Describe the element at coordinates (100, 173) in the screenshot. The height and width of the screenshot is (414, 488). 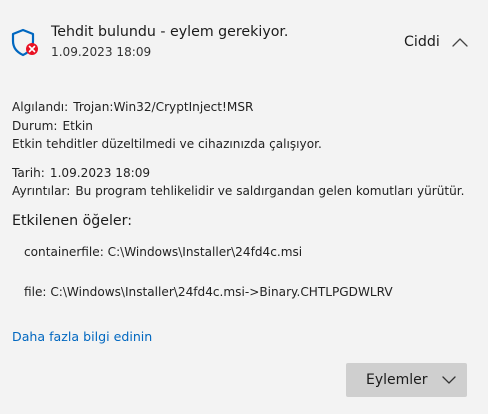
I see `date-value: 1.09.2023 18:09` at that location.